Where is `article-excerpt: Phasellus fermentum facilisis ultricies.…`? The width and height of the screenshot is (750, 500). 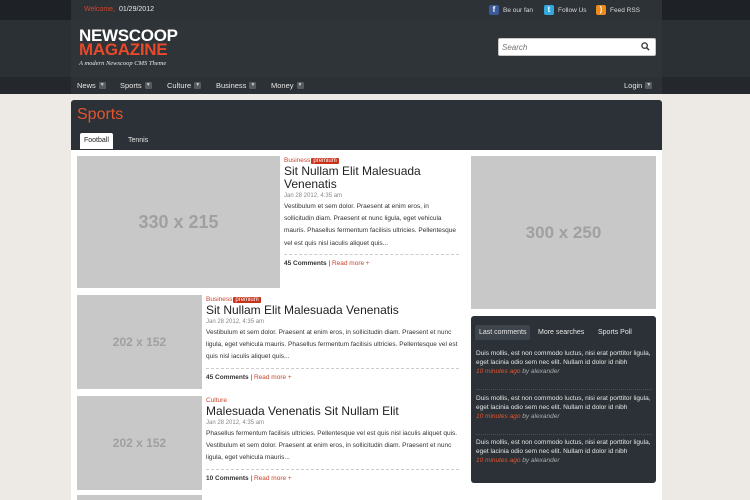 article-excerpt: Phasellus fermentum facilisis ultricies.… is located at coordinates (332, 446).